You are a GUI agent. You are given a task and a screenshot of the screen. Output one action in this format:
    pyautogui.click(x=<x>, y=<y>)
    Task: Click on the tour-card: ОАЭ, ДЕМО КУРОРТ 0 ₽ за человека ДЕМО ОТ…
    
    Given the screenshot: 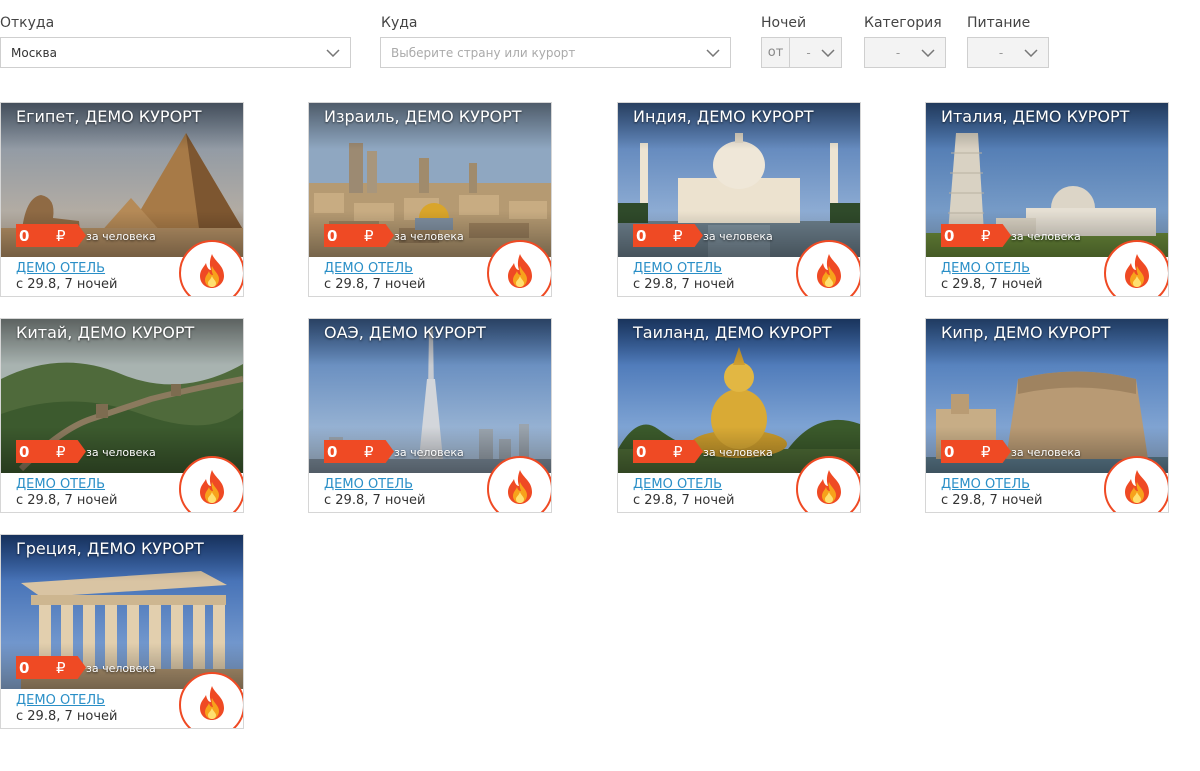 What is the action you would take?
    pyautogui.click(x=430, y=415)
    